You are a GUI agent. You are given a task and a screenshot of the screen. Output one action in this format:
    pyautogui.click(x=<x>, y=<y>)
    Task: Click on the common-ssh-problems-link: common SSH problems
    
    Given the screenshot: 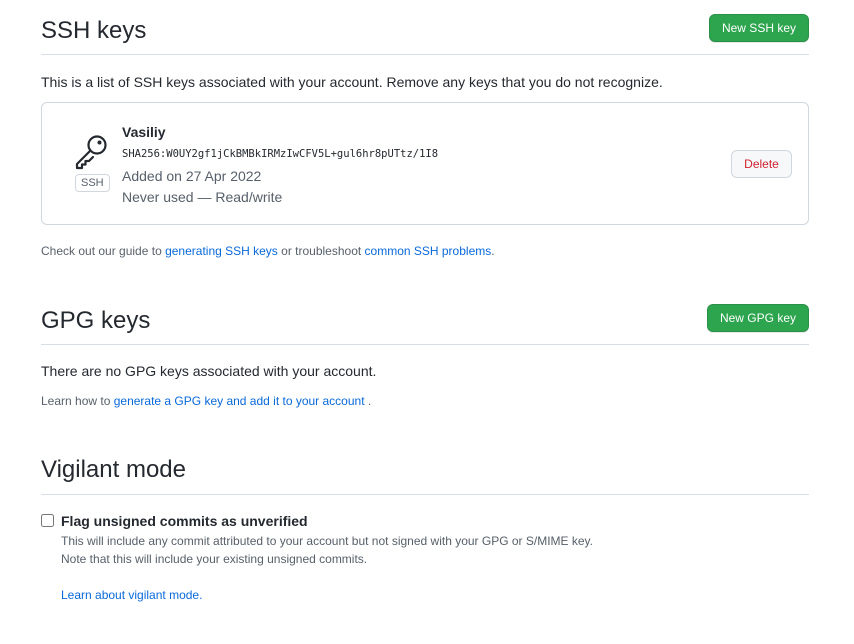 What is the action you would take?
    pyautogui.click(x=428, y=251)
    